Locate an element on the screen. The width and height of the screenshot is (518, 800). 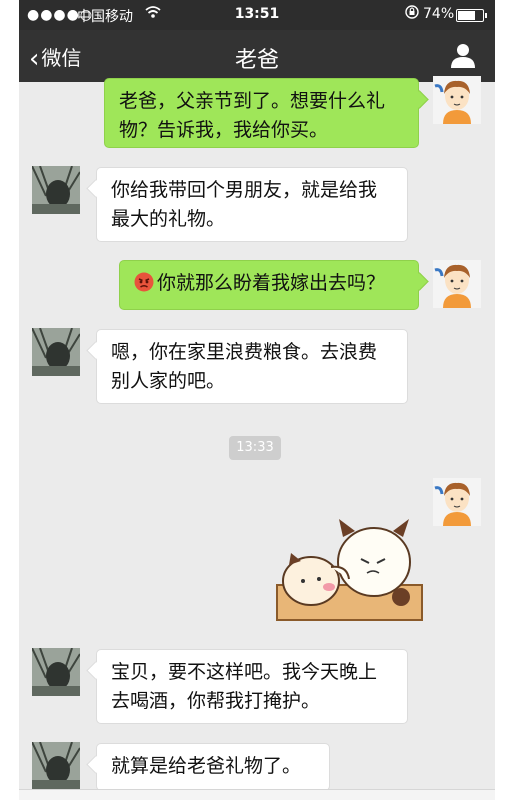
message-bubble-sent: 你就那么盼着我嫁出去吗？ is located at coordinates (269, 285).